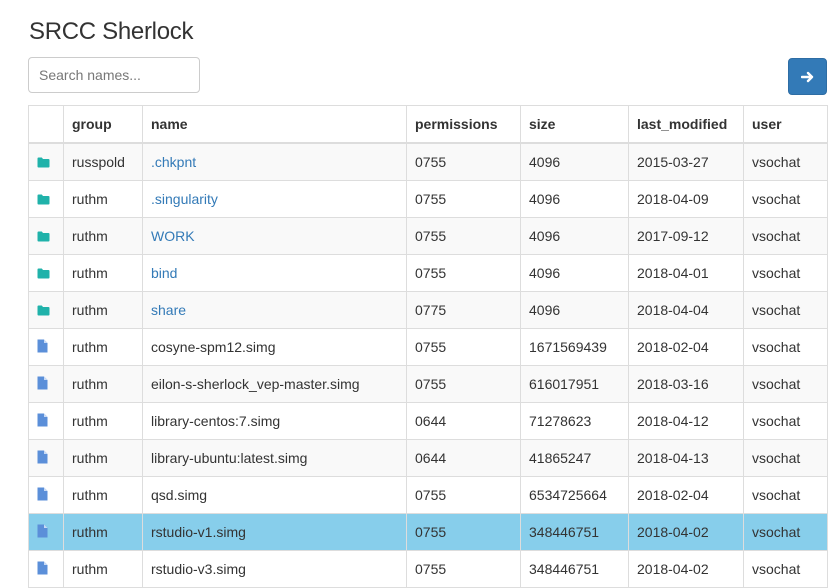 The height and width of the screenshot is (588, 840). I want to click on table-row: russpold .chkpnt 0755 4096 2015-03-27 vsochat, so click(428, 161).